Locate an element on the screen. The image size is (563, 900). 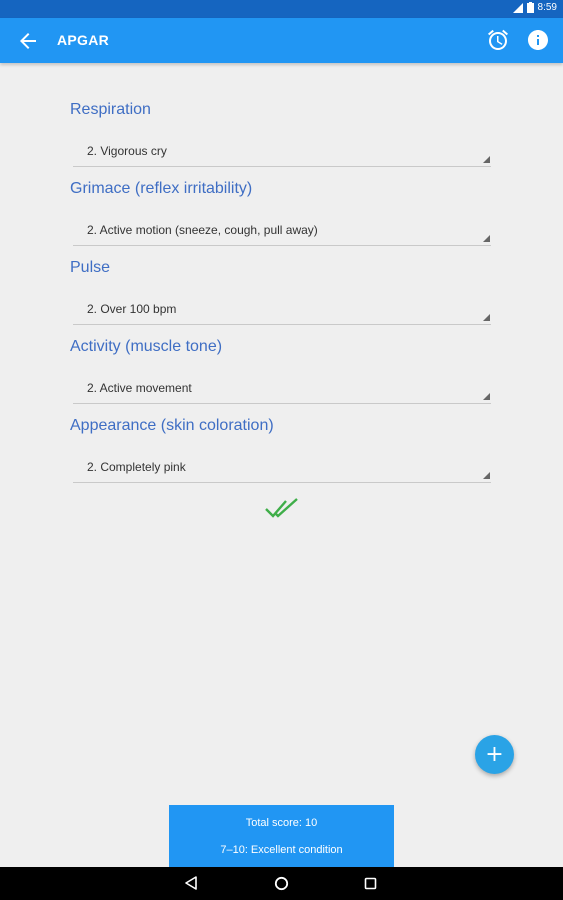
respiration-field: Respiration 2. Vigorous cry is located at coordinates (280, 133).